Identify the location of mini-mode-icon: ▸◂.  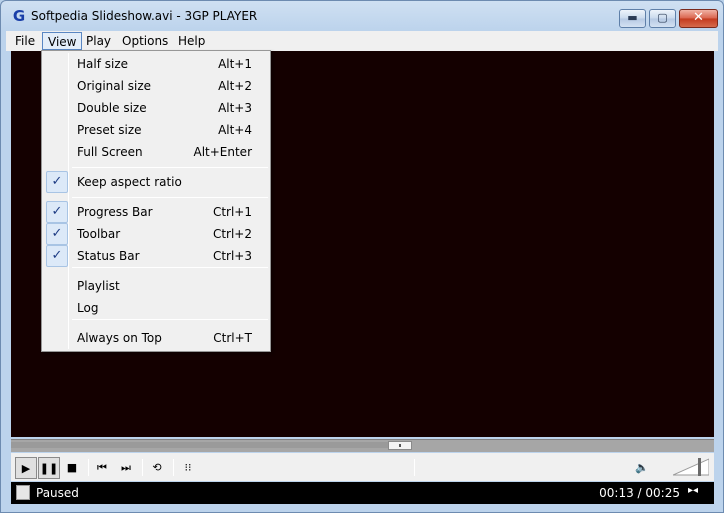
(698, 492).